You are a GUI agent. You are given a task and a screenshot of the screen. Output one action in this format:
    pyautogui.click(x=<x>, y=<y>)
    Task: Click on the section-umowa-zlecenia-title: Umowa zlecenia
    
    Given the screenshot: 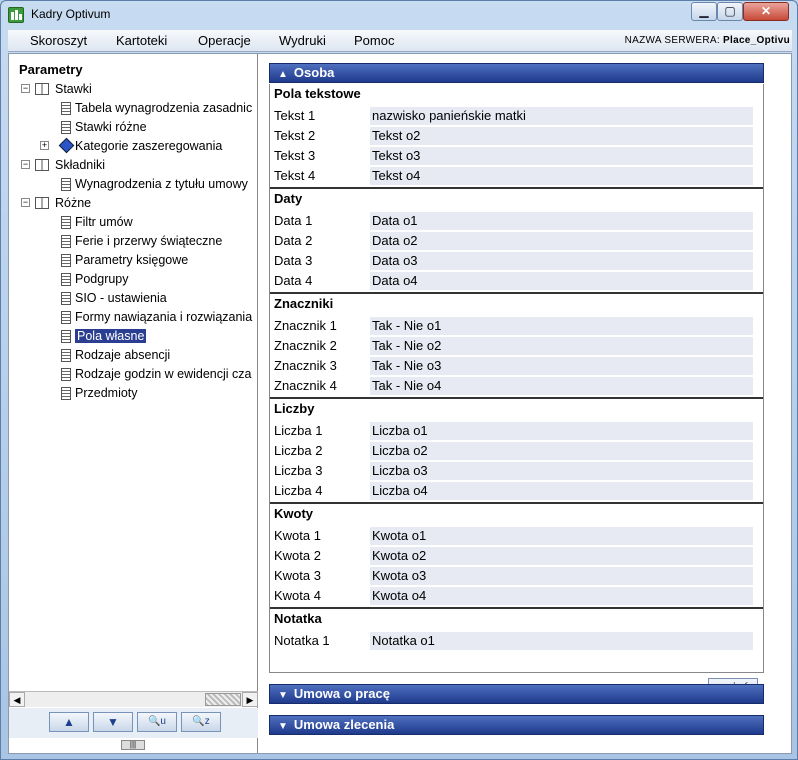 What is the action you would take?
    pyautogui.click(x=344, y=724)
    